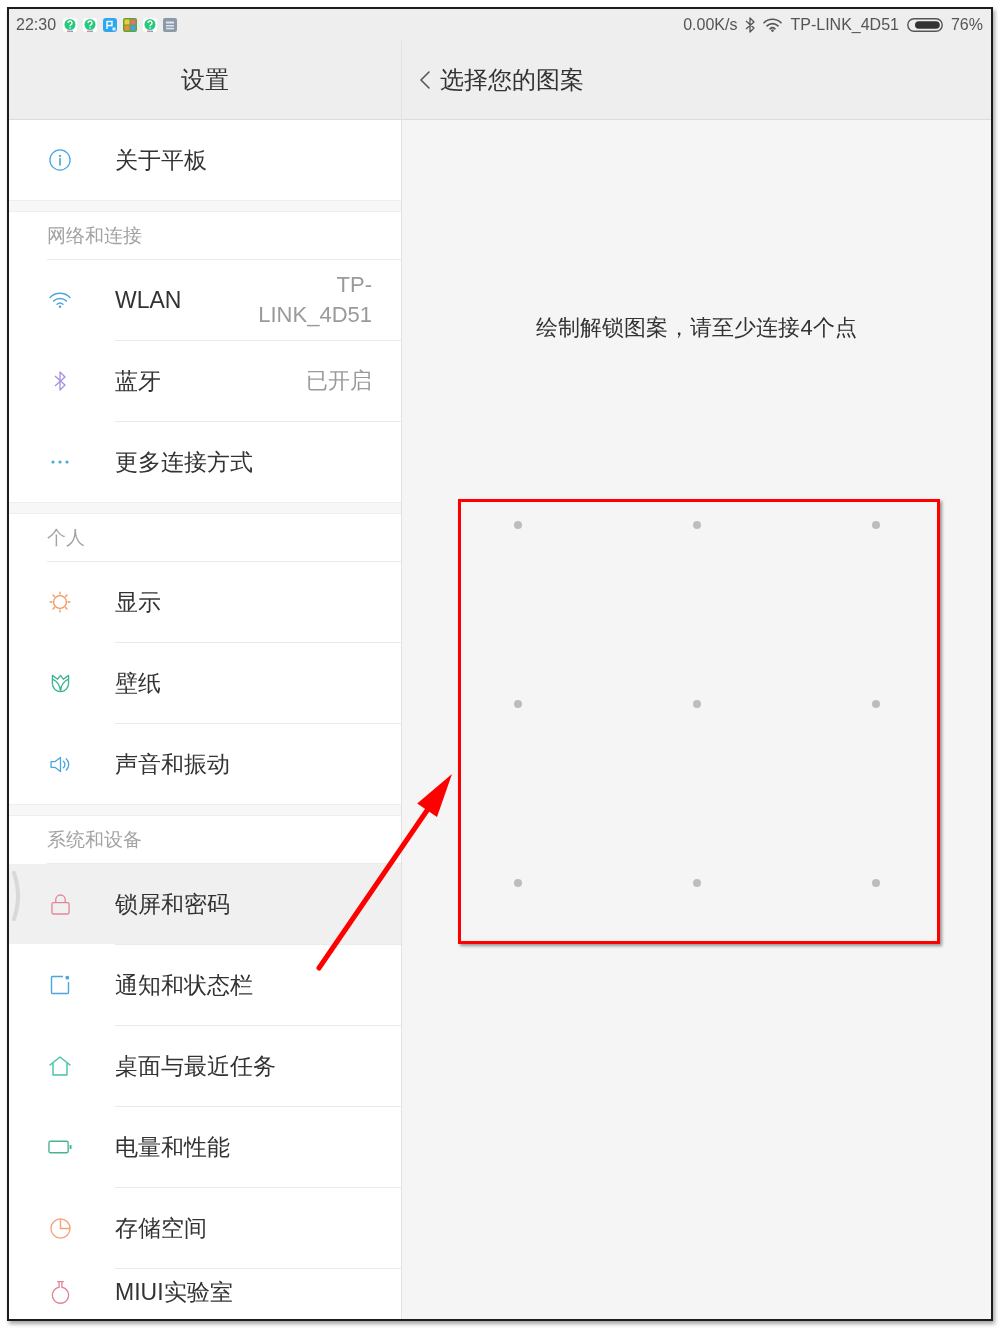  Describe the element at coordinates (66, 537) in the screenshot. I see `section-header: 个人` at that location.